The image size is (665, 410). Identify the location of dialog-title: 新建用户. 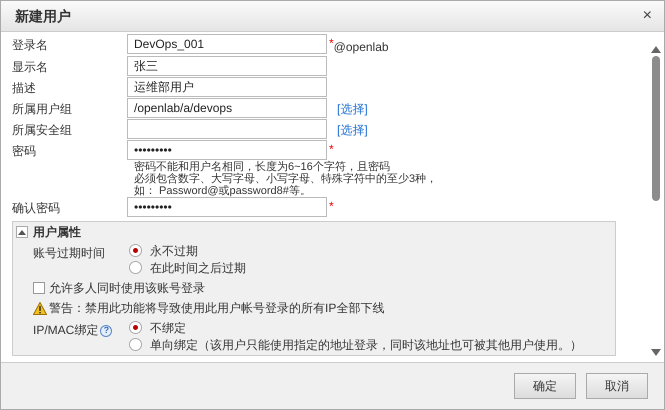
(43, 16).